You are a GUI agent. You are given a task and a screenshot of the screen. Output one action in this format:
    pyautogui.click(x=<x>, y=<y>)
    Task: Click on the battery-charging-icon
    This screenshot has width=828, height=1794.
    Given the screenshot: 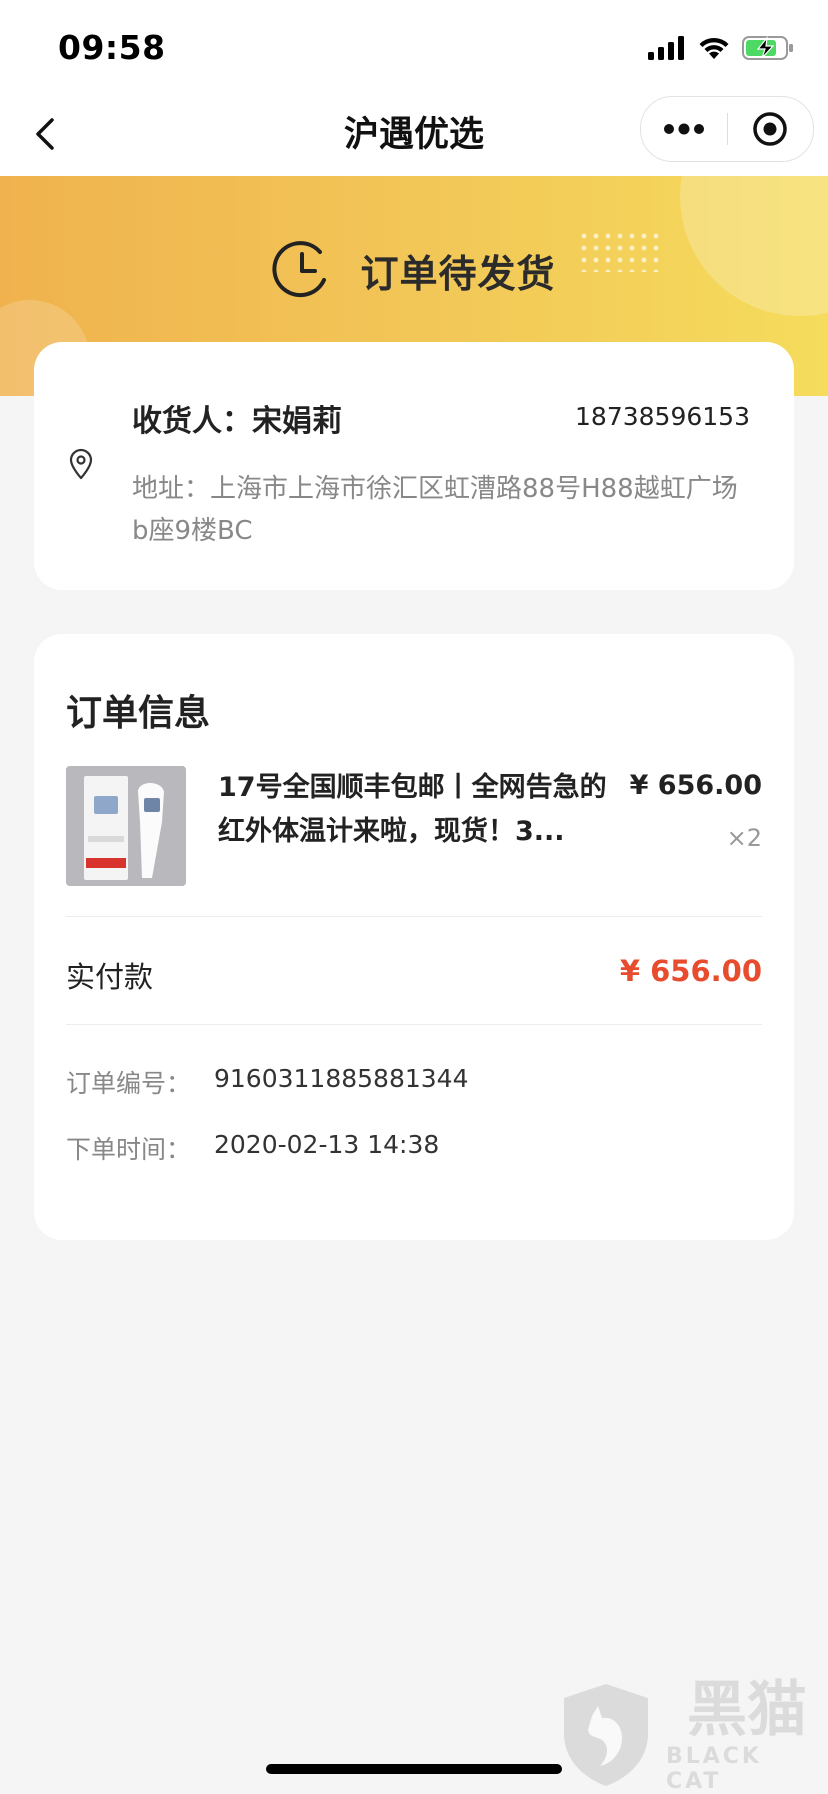 What is the action you would take?
    pyautogui.click(x=767, y=48)
    